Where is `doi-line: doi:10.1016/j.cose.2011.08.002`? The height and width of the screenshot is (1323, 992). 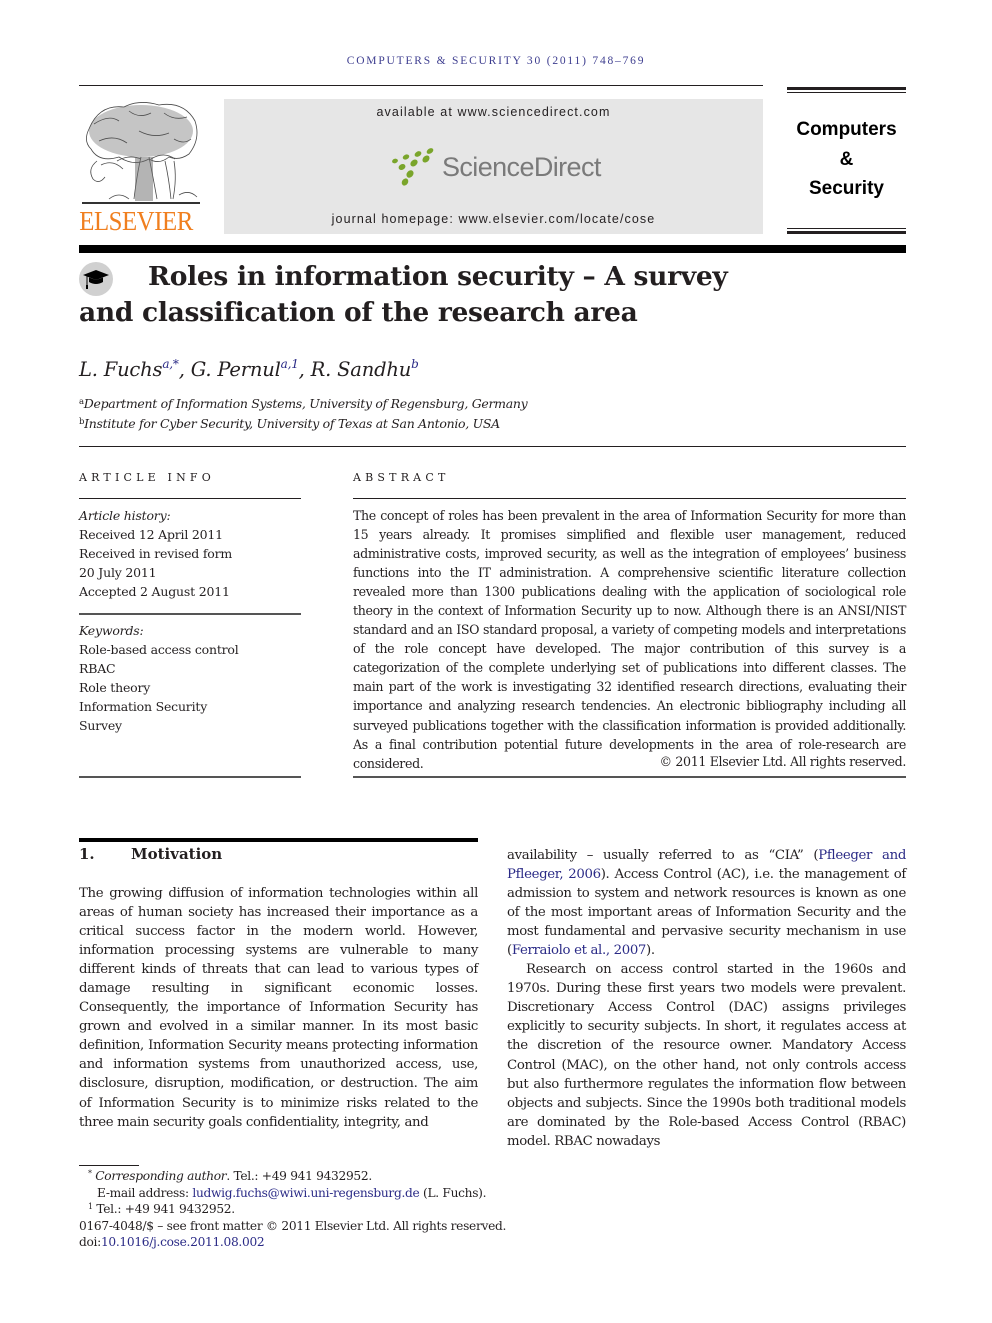 doi-line: doi:10.1016/j.cose.2011.08.002 is located at coordinates (329, 1242).